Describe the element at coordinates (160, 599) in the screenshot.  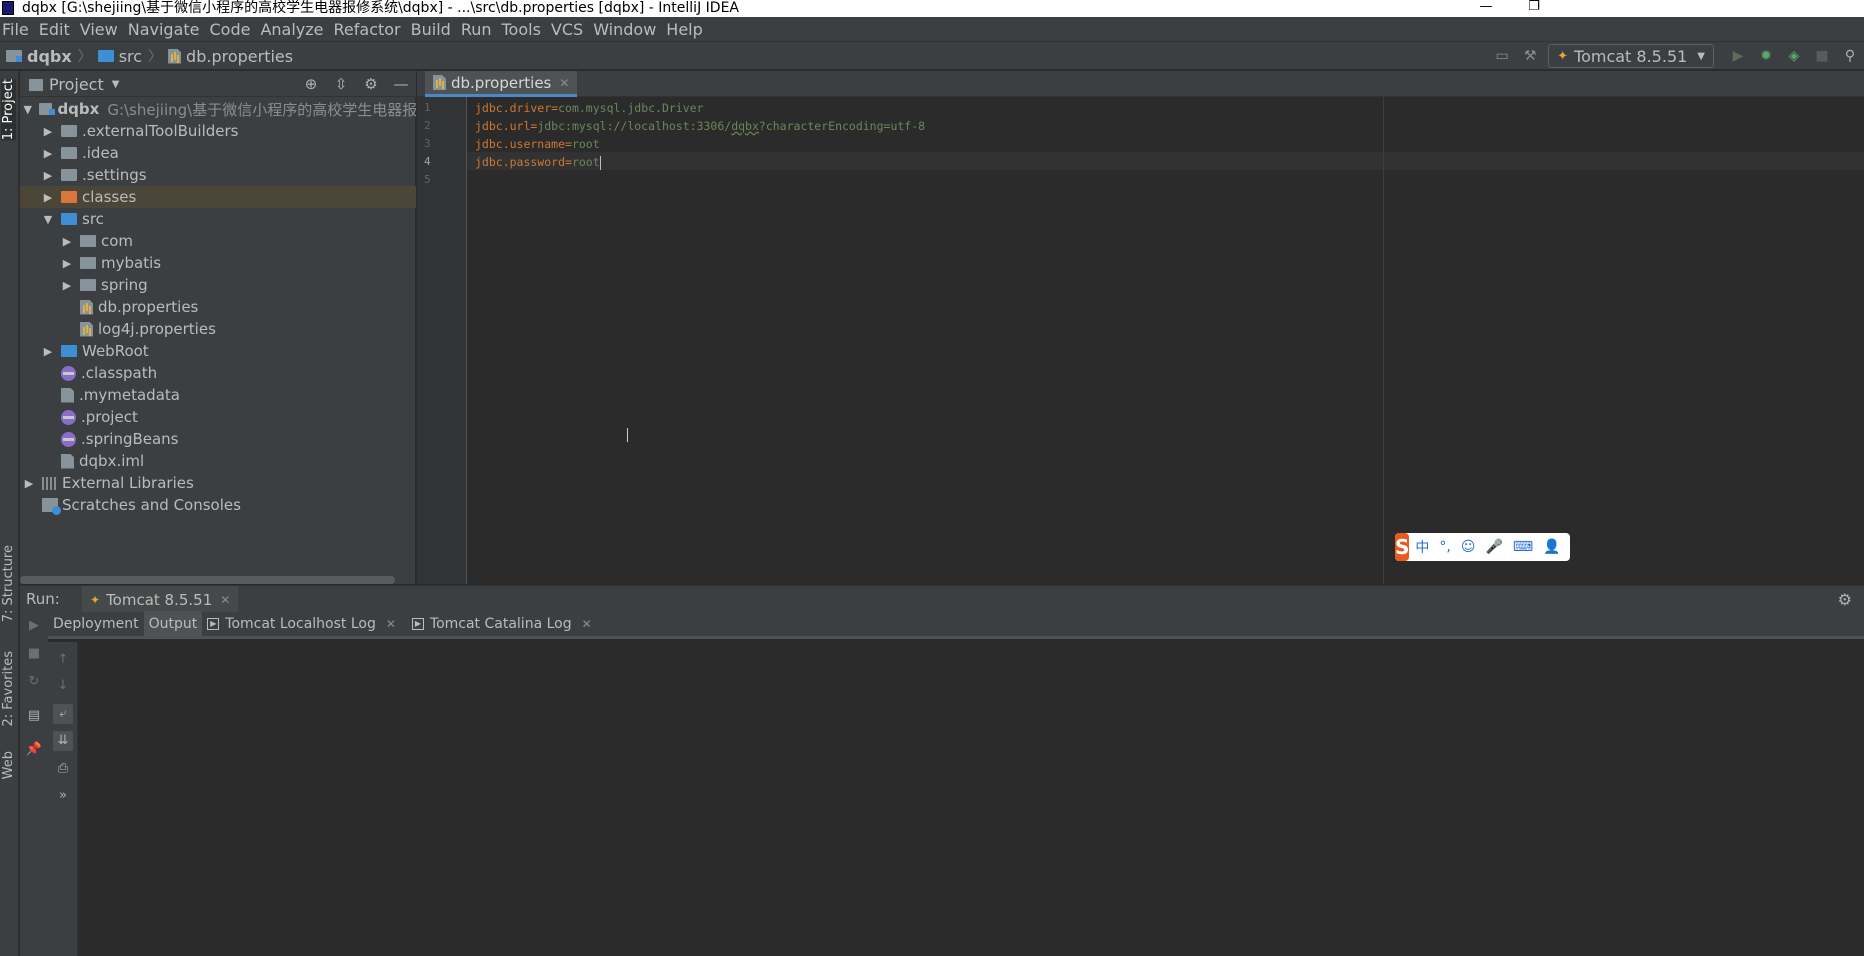
I see `run-tab-tomcat: ✦ Tomcat 8.5.51 ✕` at that location.